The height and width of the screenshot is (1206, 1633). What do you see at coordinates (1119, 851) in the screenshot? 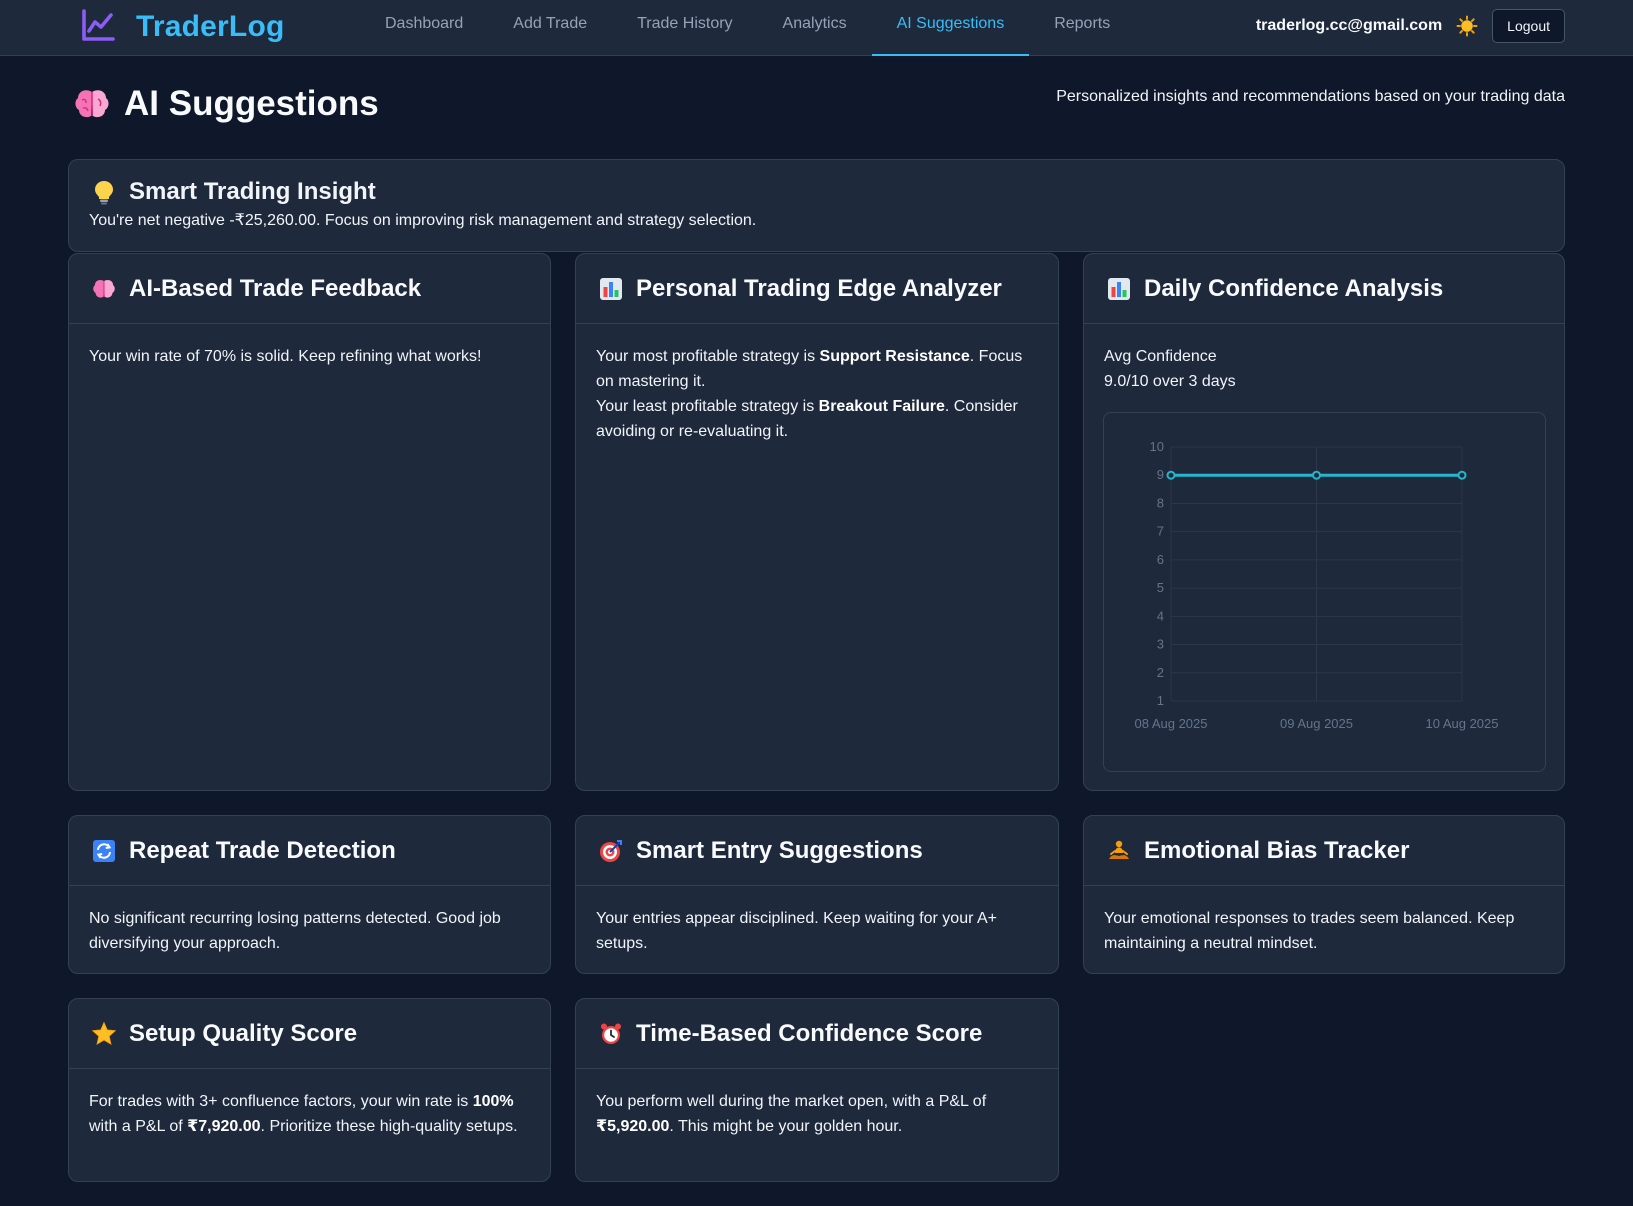
I see `meditation-icon` at bounding box center [1119, 851].